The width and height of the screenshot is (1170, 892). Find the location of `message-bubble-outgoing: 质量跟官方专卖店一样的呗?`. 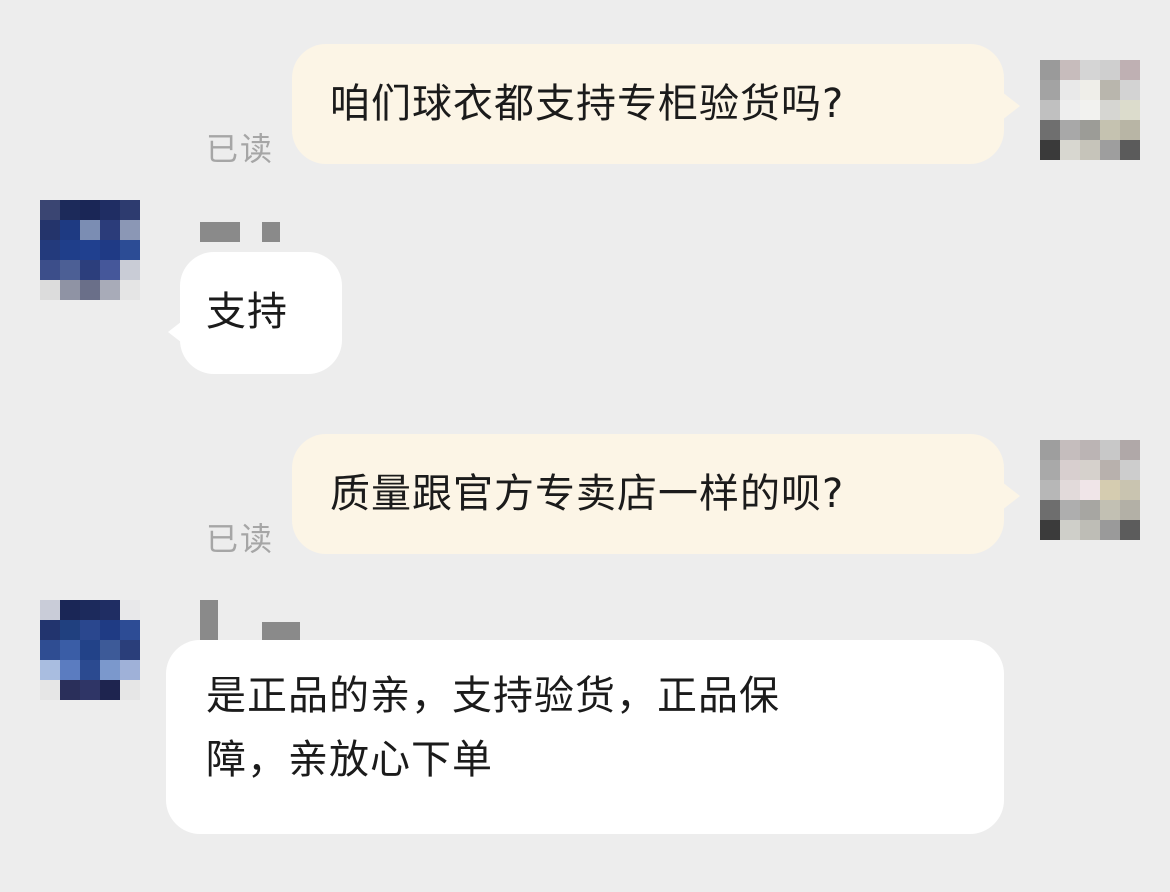

message-bubble-outgoing: 质量跟官方专卖店一样的呗? is located at coordinates (648, 494).